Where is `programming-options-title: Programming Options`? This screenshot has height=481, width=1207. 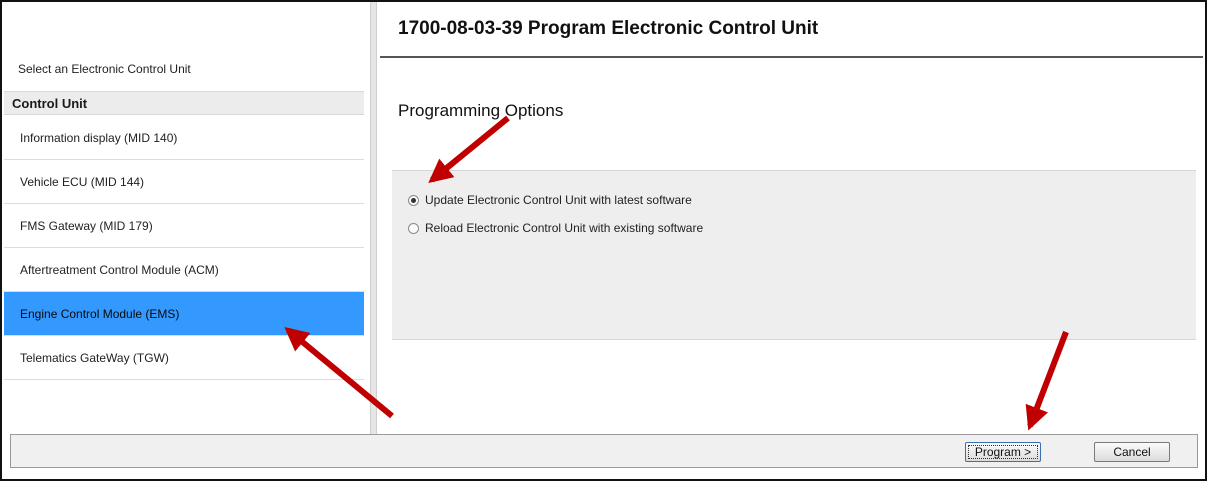
programming-options-title: Programming Options is located at coordinates (481, 110).